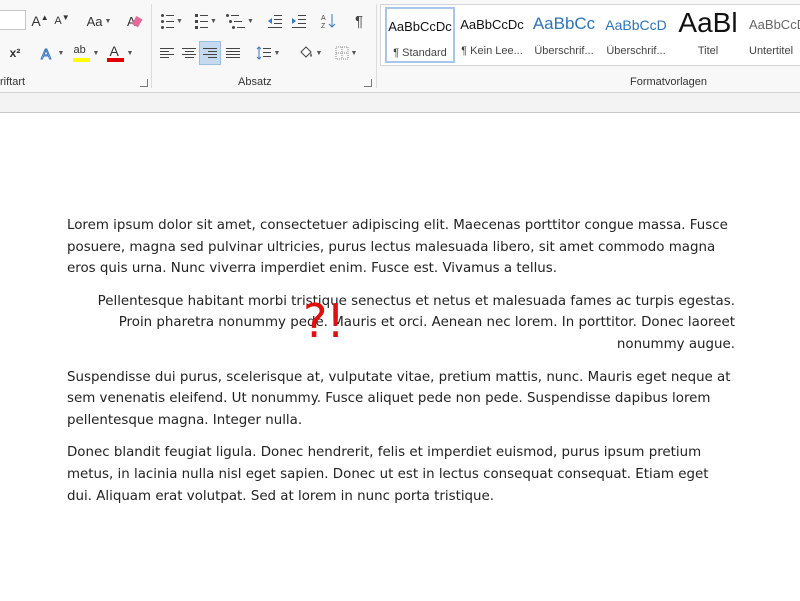 The width and height of the screenshot is (800, 601). Describe the element at coordinates (772, 35) in the screenshot. I see `style-subtitle: AaBbCcD Untertitel` at that location.